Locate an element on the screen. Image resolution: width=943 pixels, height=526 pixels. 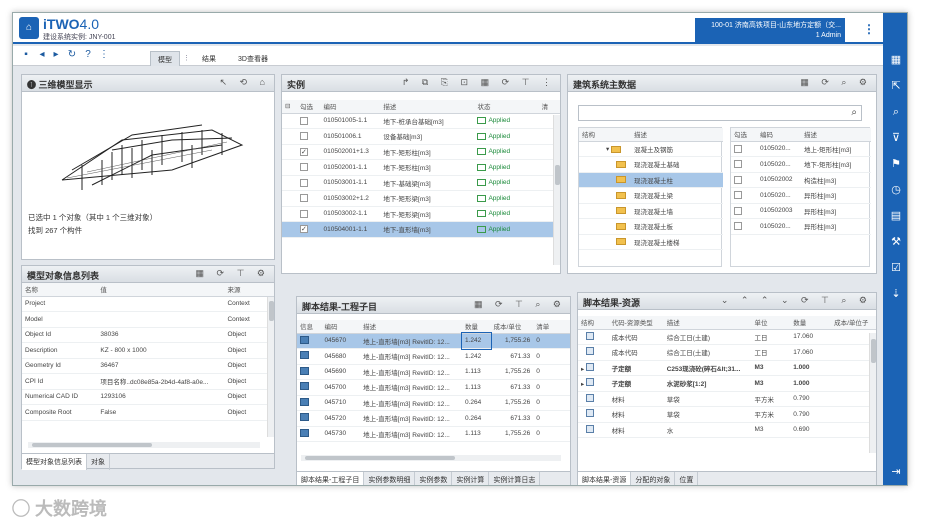
table-row: ▸ 子定额 C253现浇砼(碎石&lt;31... M3 1.000 is located at coordinates (727, 368).